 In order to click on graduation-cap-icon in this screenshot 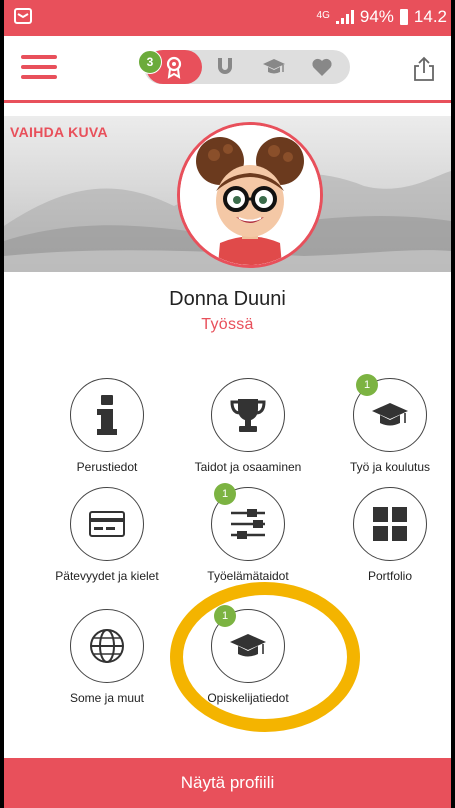, I will do `click(274, 67)`.